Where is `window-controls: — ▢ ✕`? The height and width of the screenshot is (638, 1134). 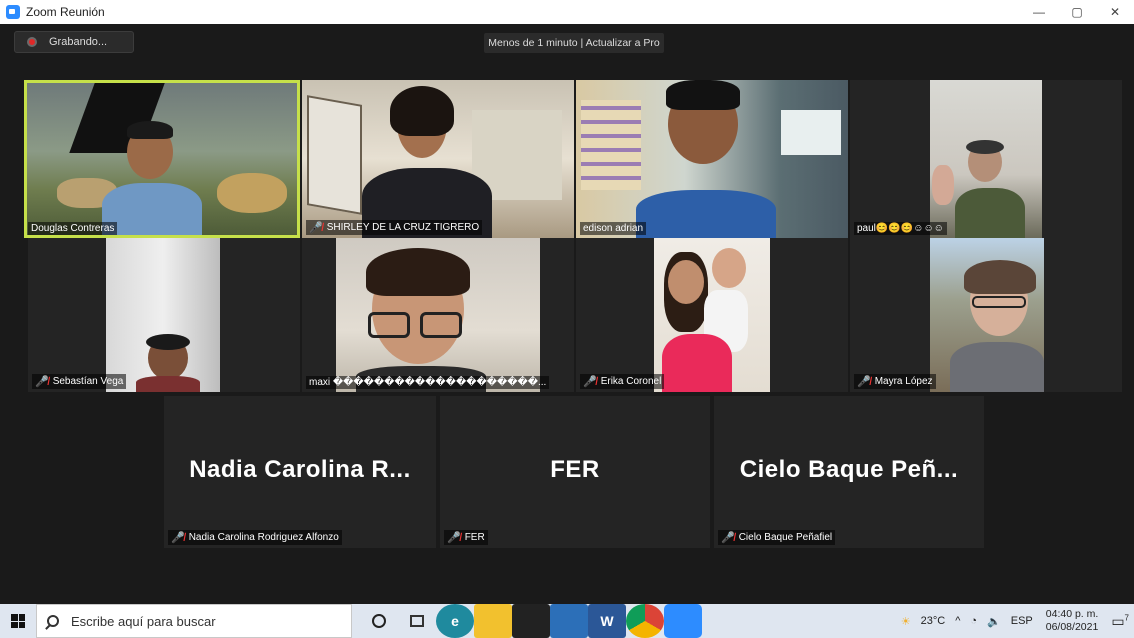 window-controls: — ▢ ✕ is located at coordinates (1077, 12).